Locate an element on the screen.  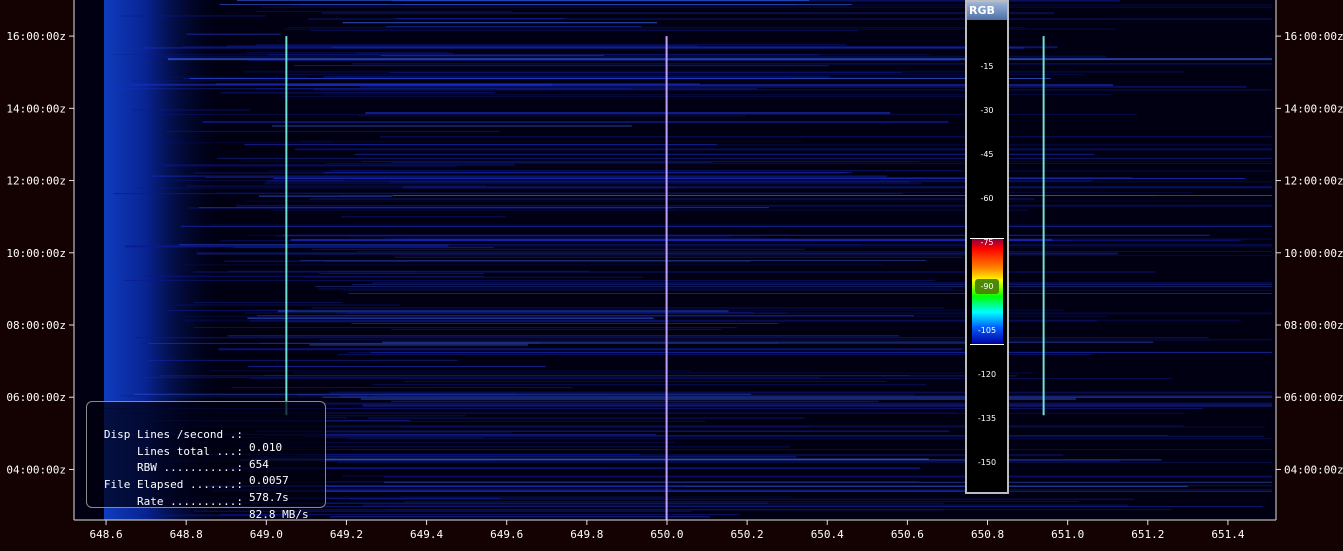
y-tick-label-left: 10:00:00z is located at coordinates (36, 253).